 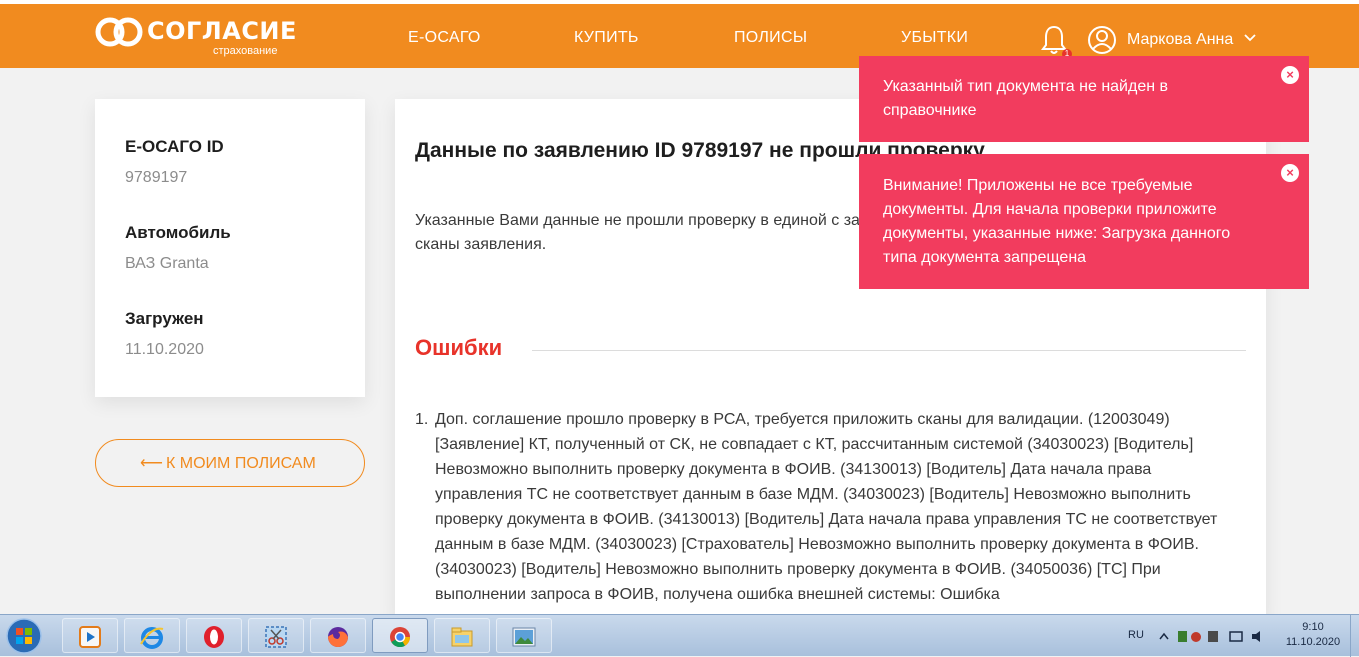 I want to click on taskbar-chrome, so click(x=400, y=635).